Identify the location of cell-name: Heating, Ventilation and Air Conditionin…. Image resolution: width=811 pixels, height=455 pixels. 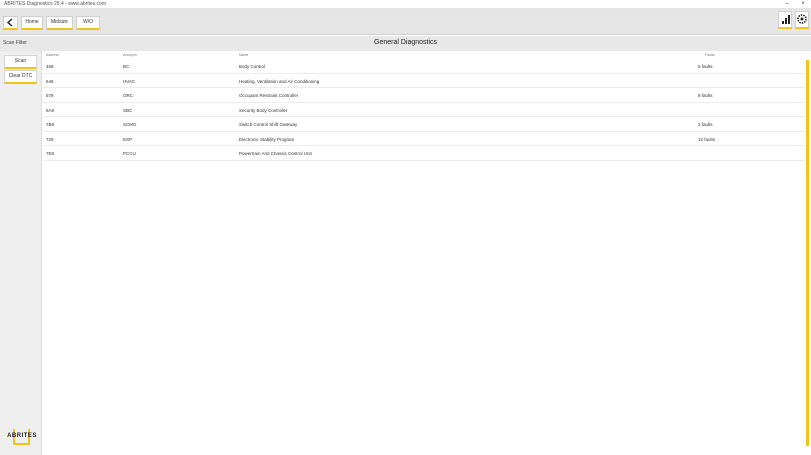
(279, 81).